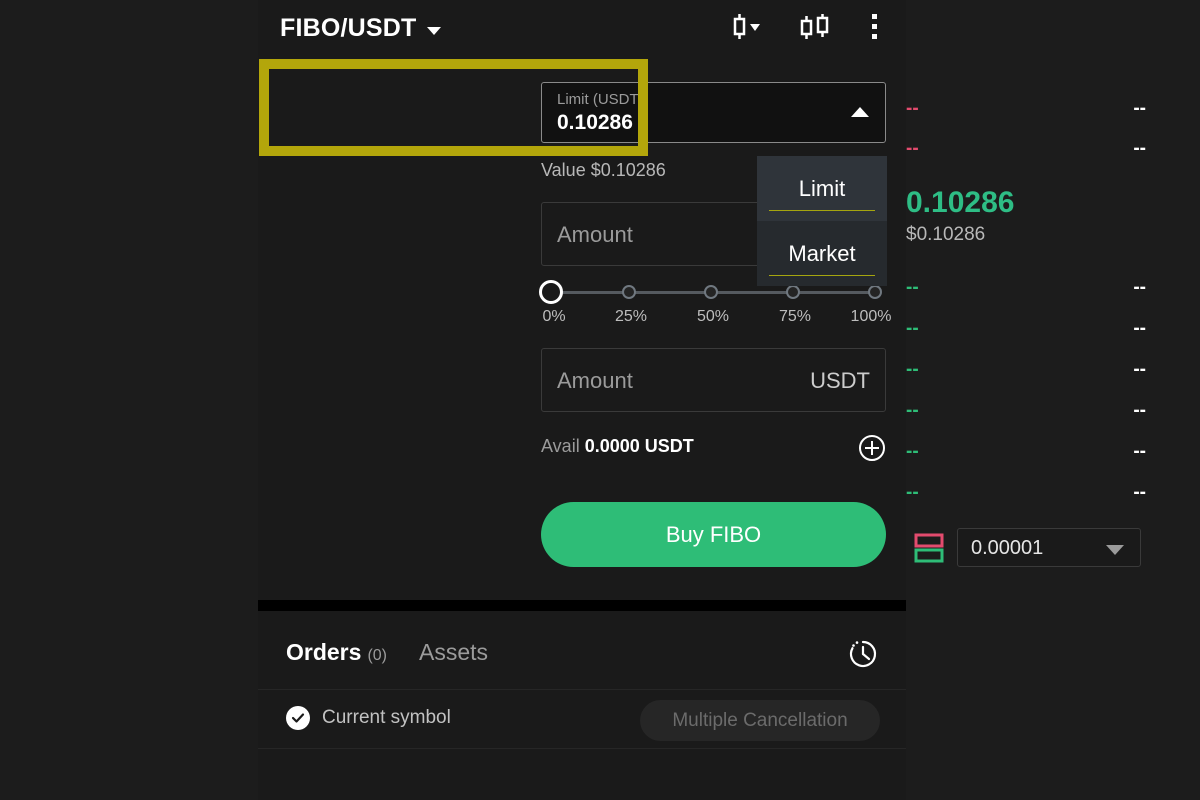 Image resolution: width=1200 pixels, height=800 pixels. I want to click on pair-name: FIBO/USDT, so click(348, 28).